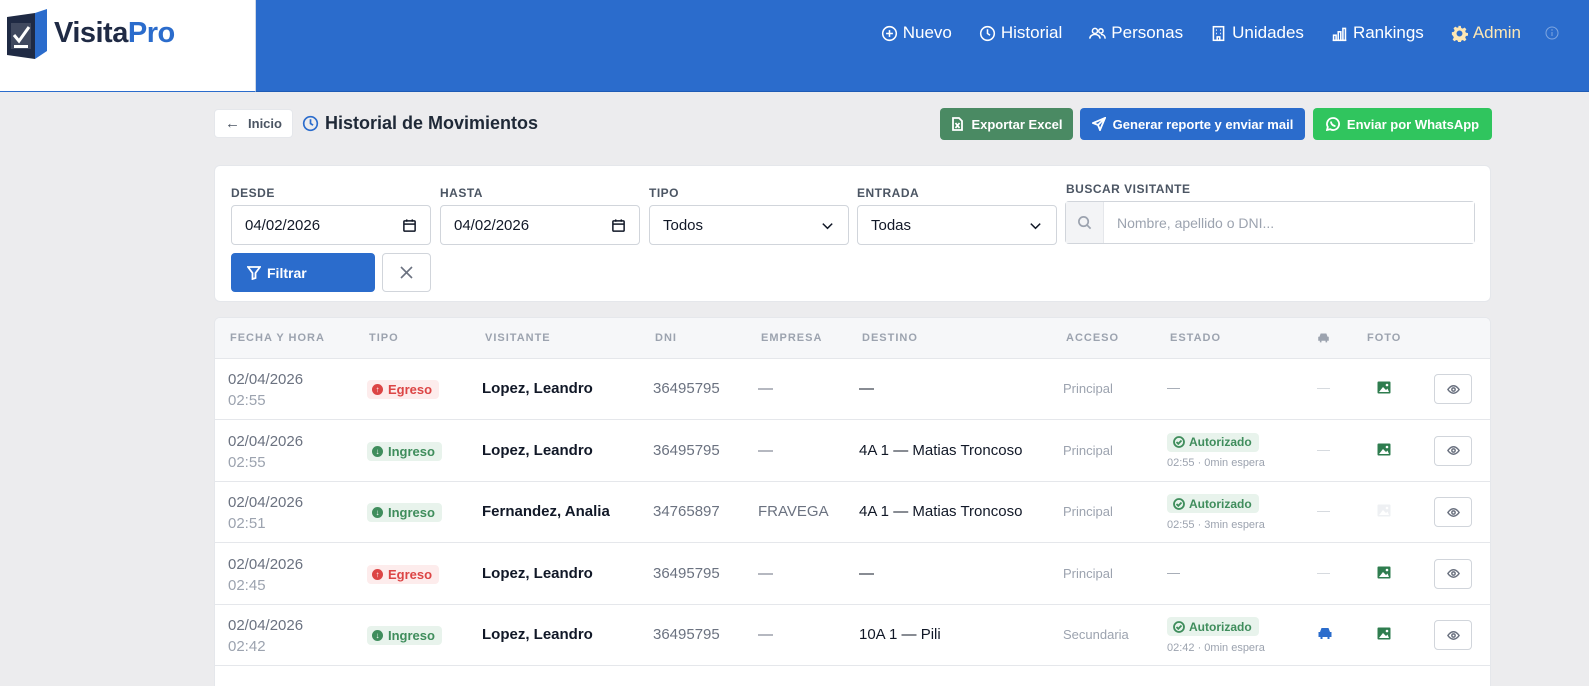  I want to click on status-detail: 02:42 · 0min espera, so click(1216, 647).